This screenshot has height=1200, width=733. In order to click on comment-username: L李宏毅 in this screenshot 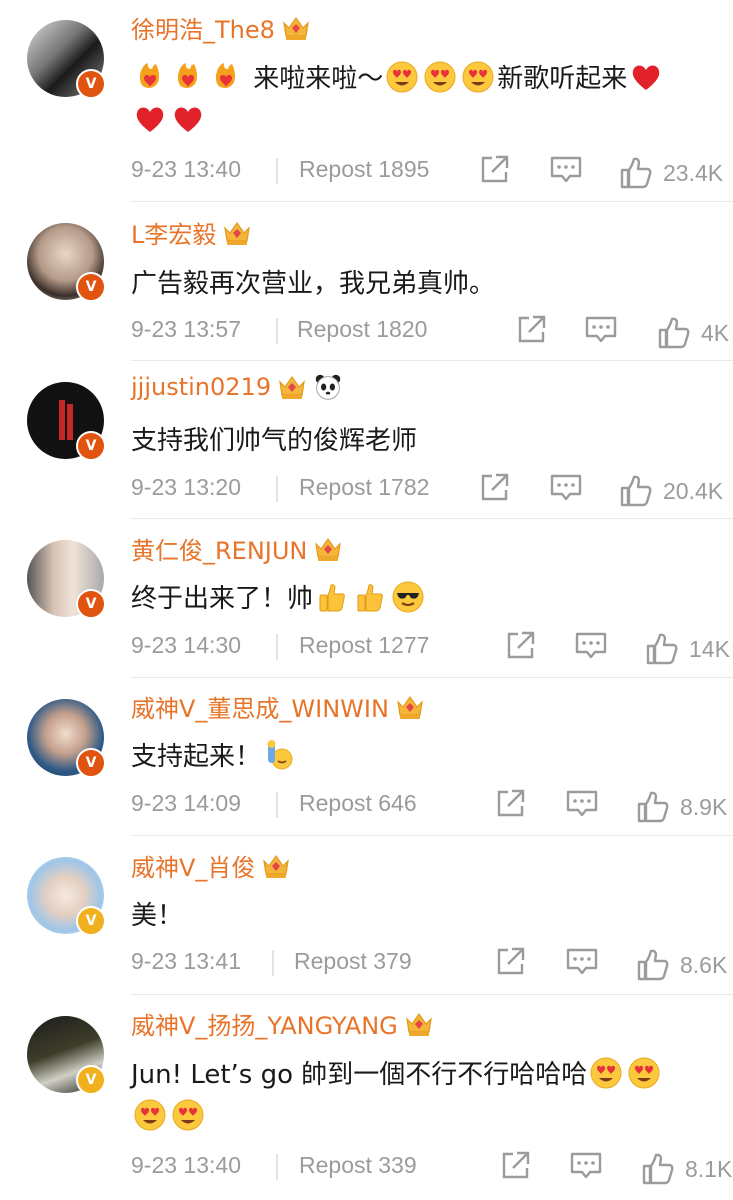, I will do `click(191, 232)`.